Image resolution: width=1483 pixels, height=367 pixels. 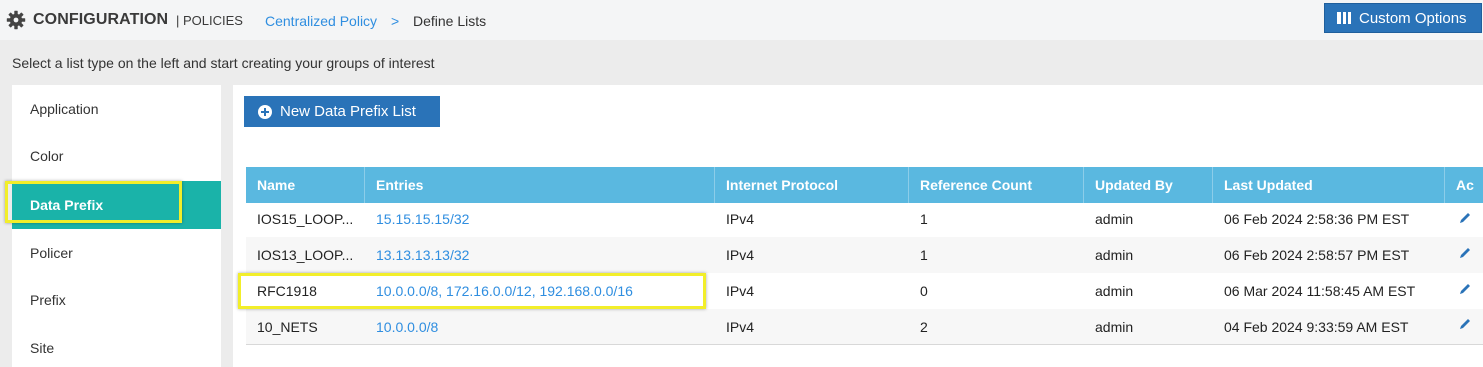 I want to click on column-header-updated-by: Updated By, so click(x=1148, y=185).